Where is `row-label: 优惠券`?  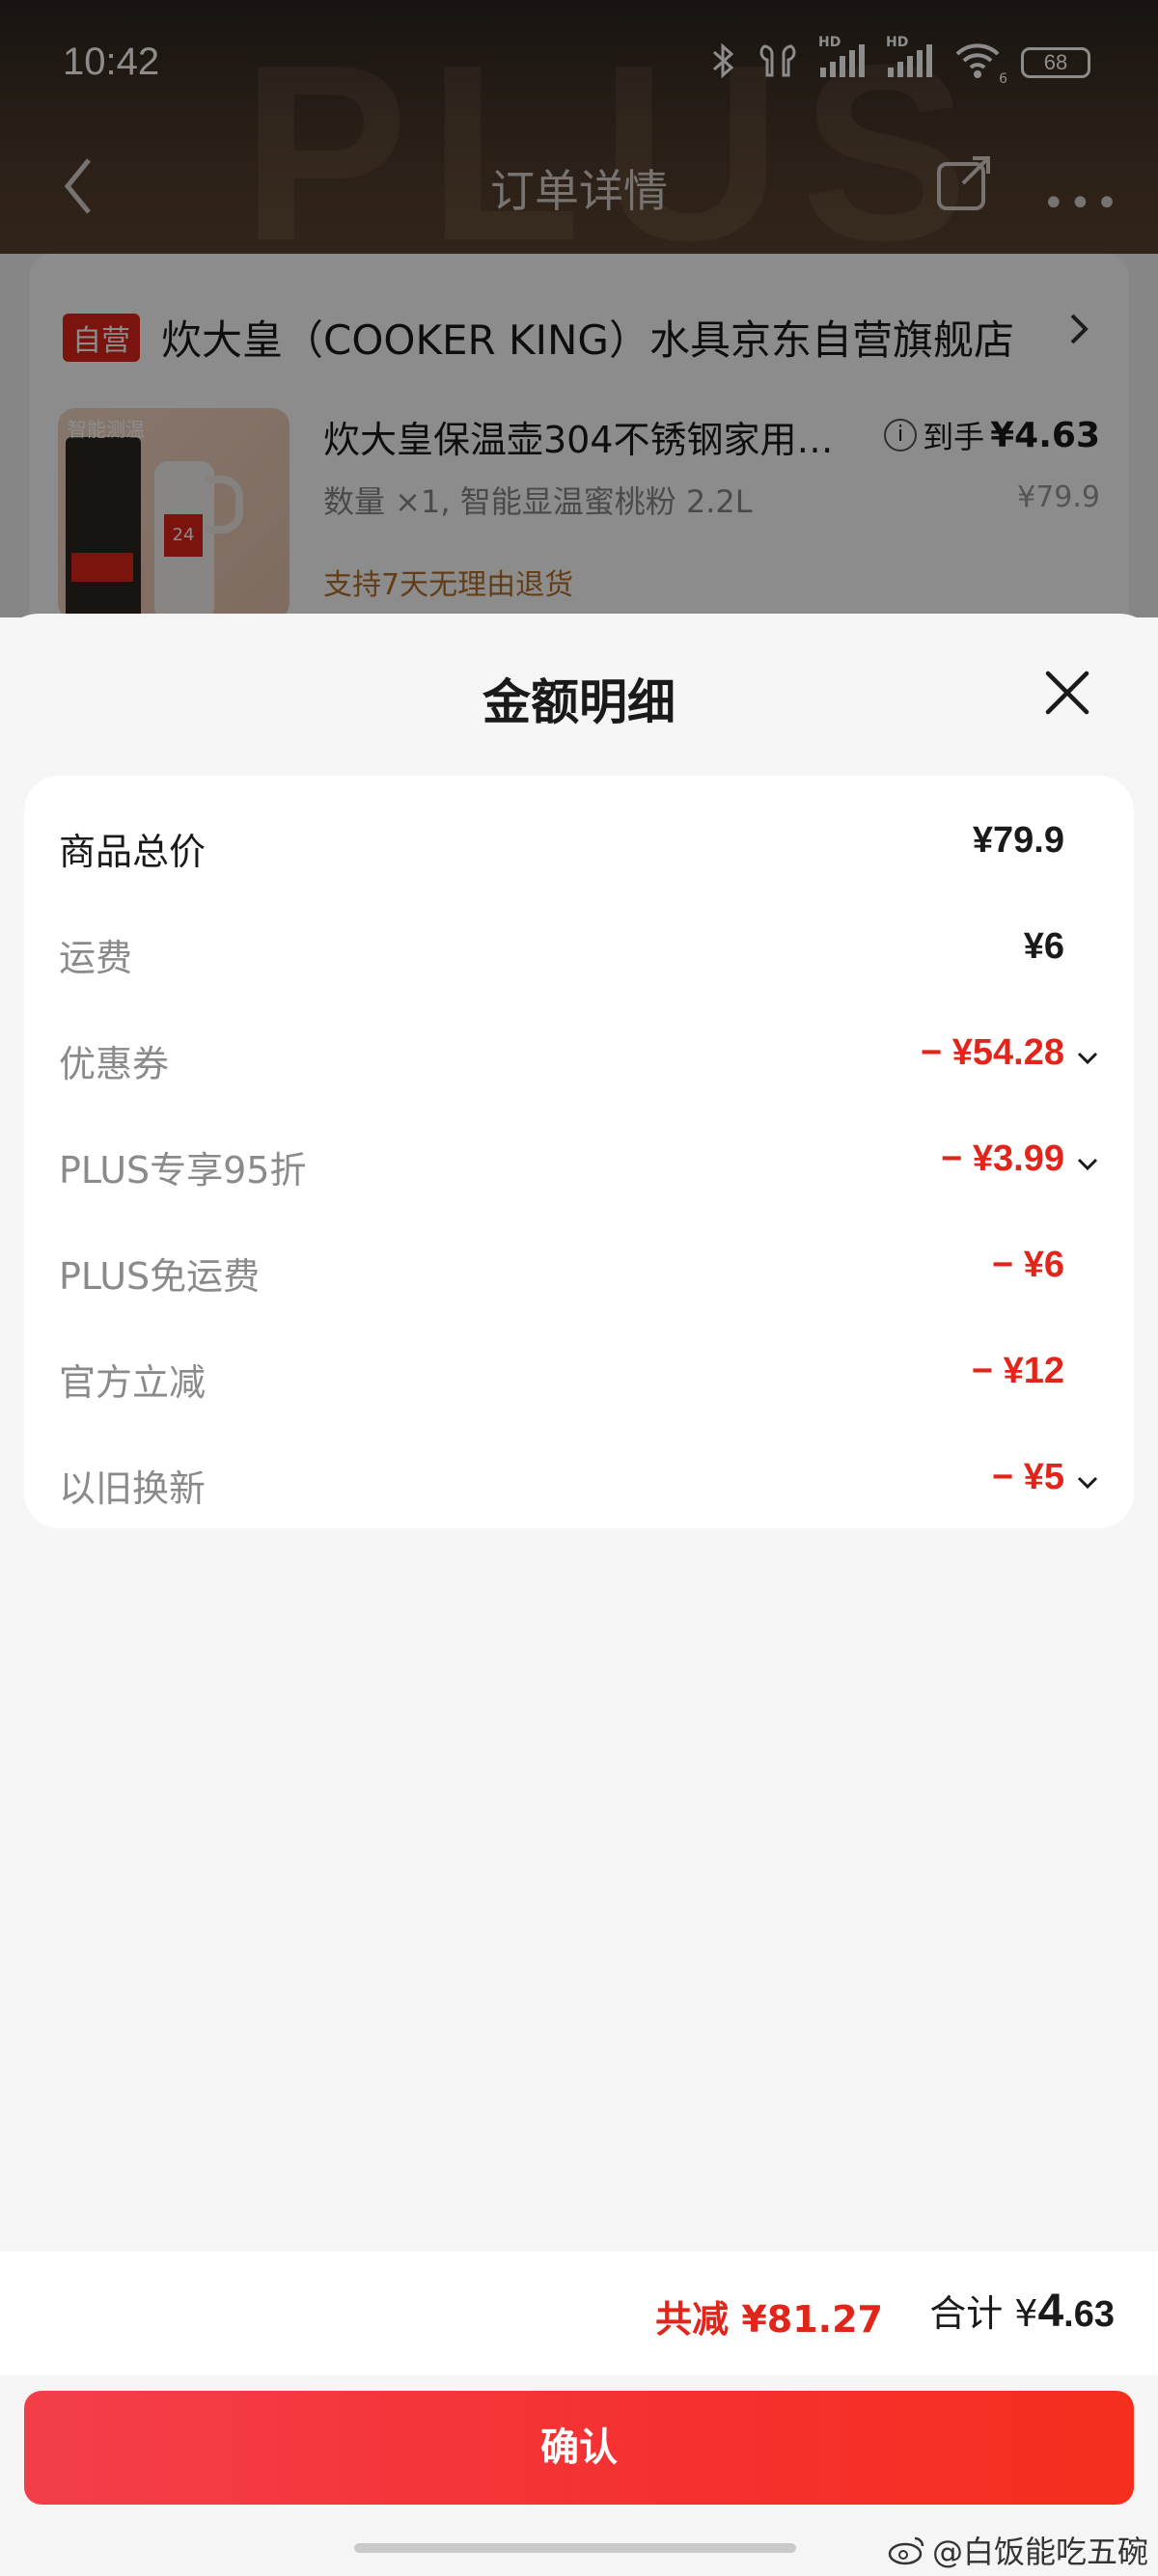
row-label: 优惠券 is located at coordinates (114, 1064).